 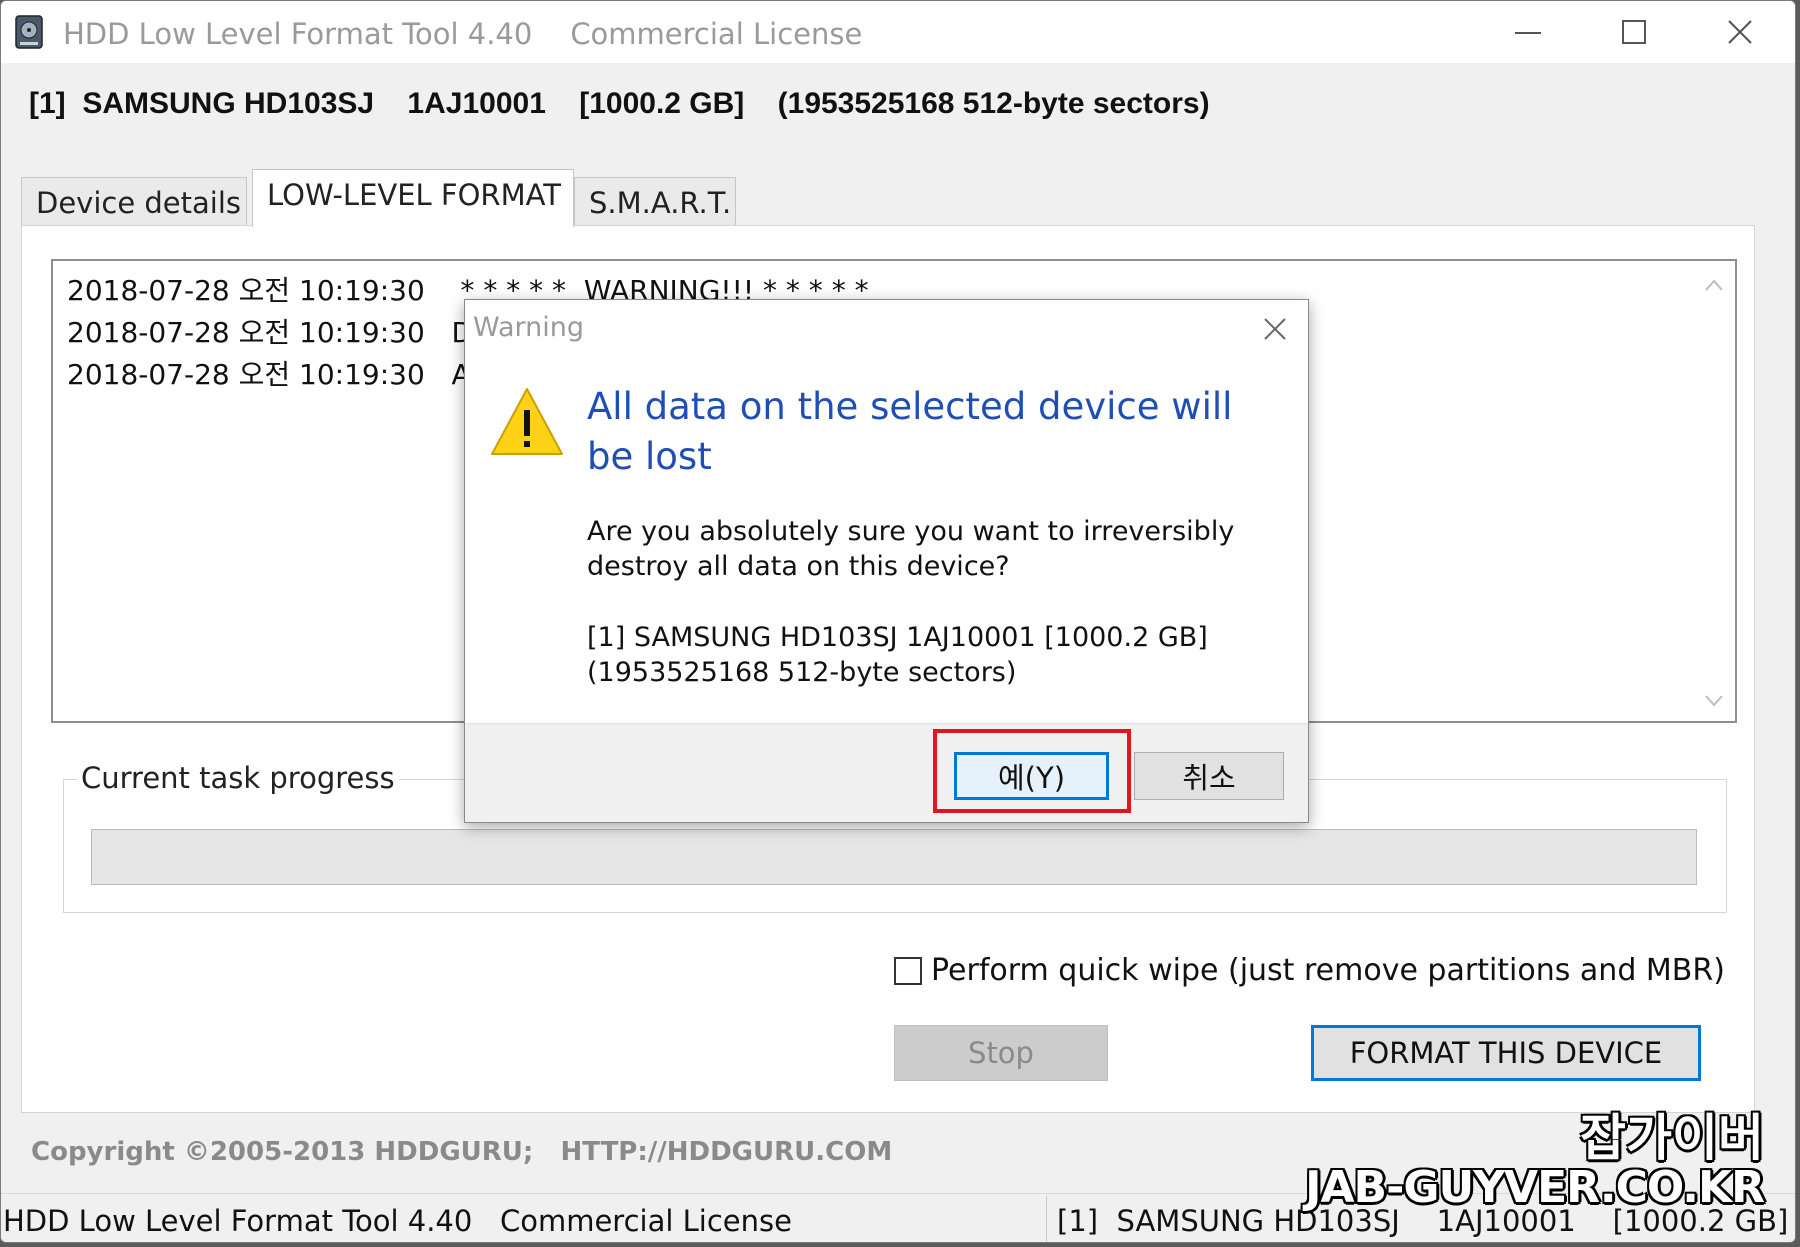 What do you see at coordinates (238, 778) in the screenshot?
I see `progress-label: Current task progress` at bounding box center [238, 778].